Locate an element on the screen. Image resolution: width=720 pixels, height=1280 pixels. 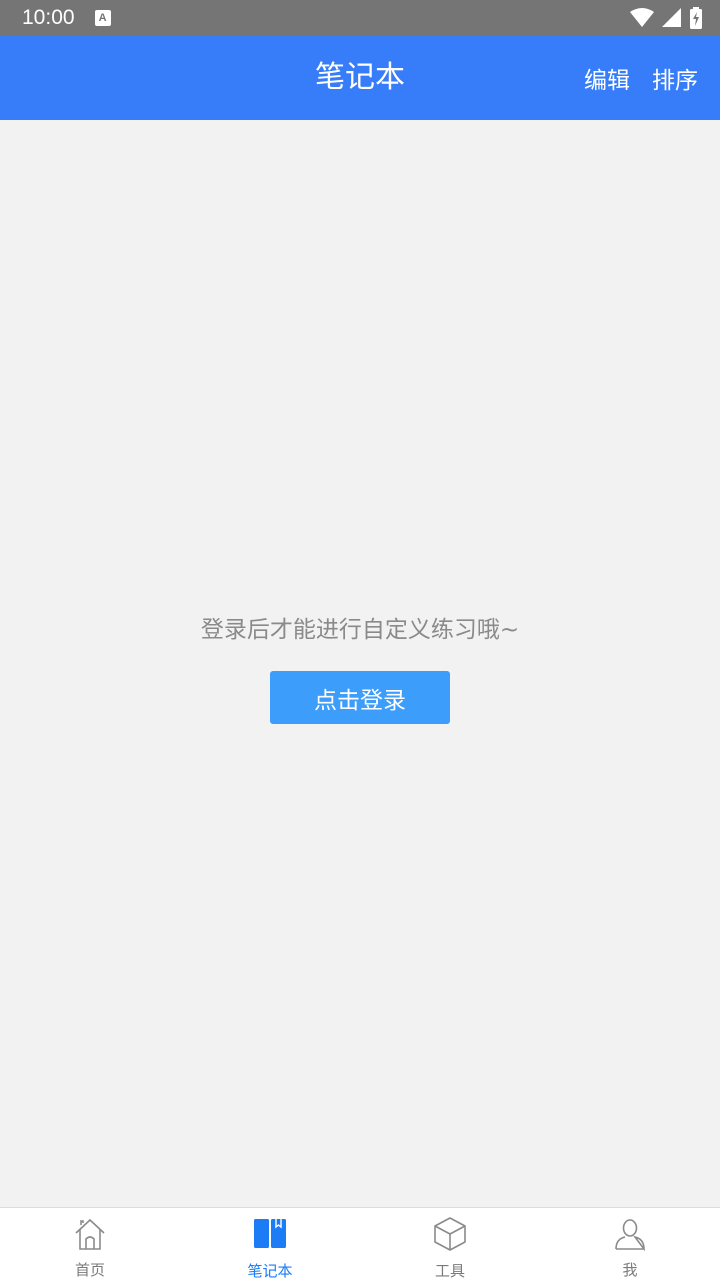
notebook-icon is located at coordinates (270, 1234).